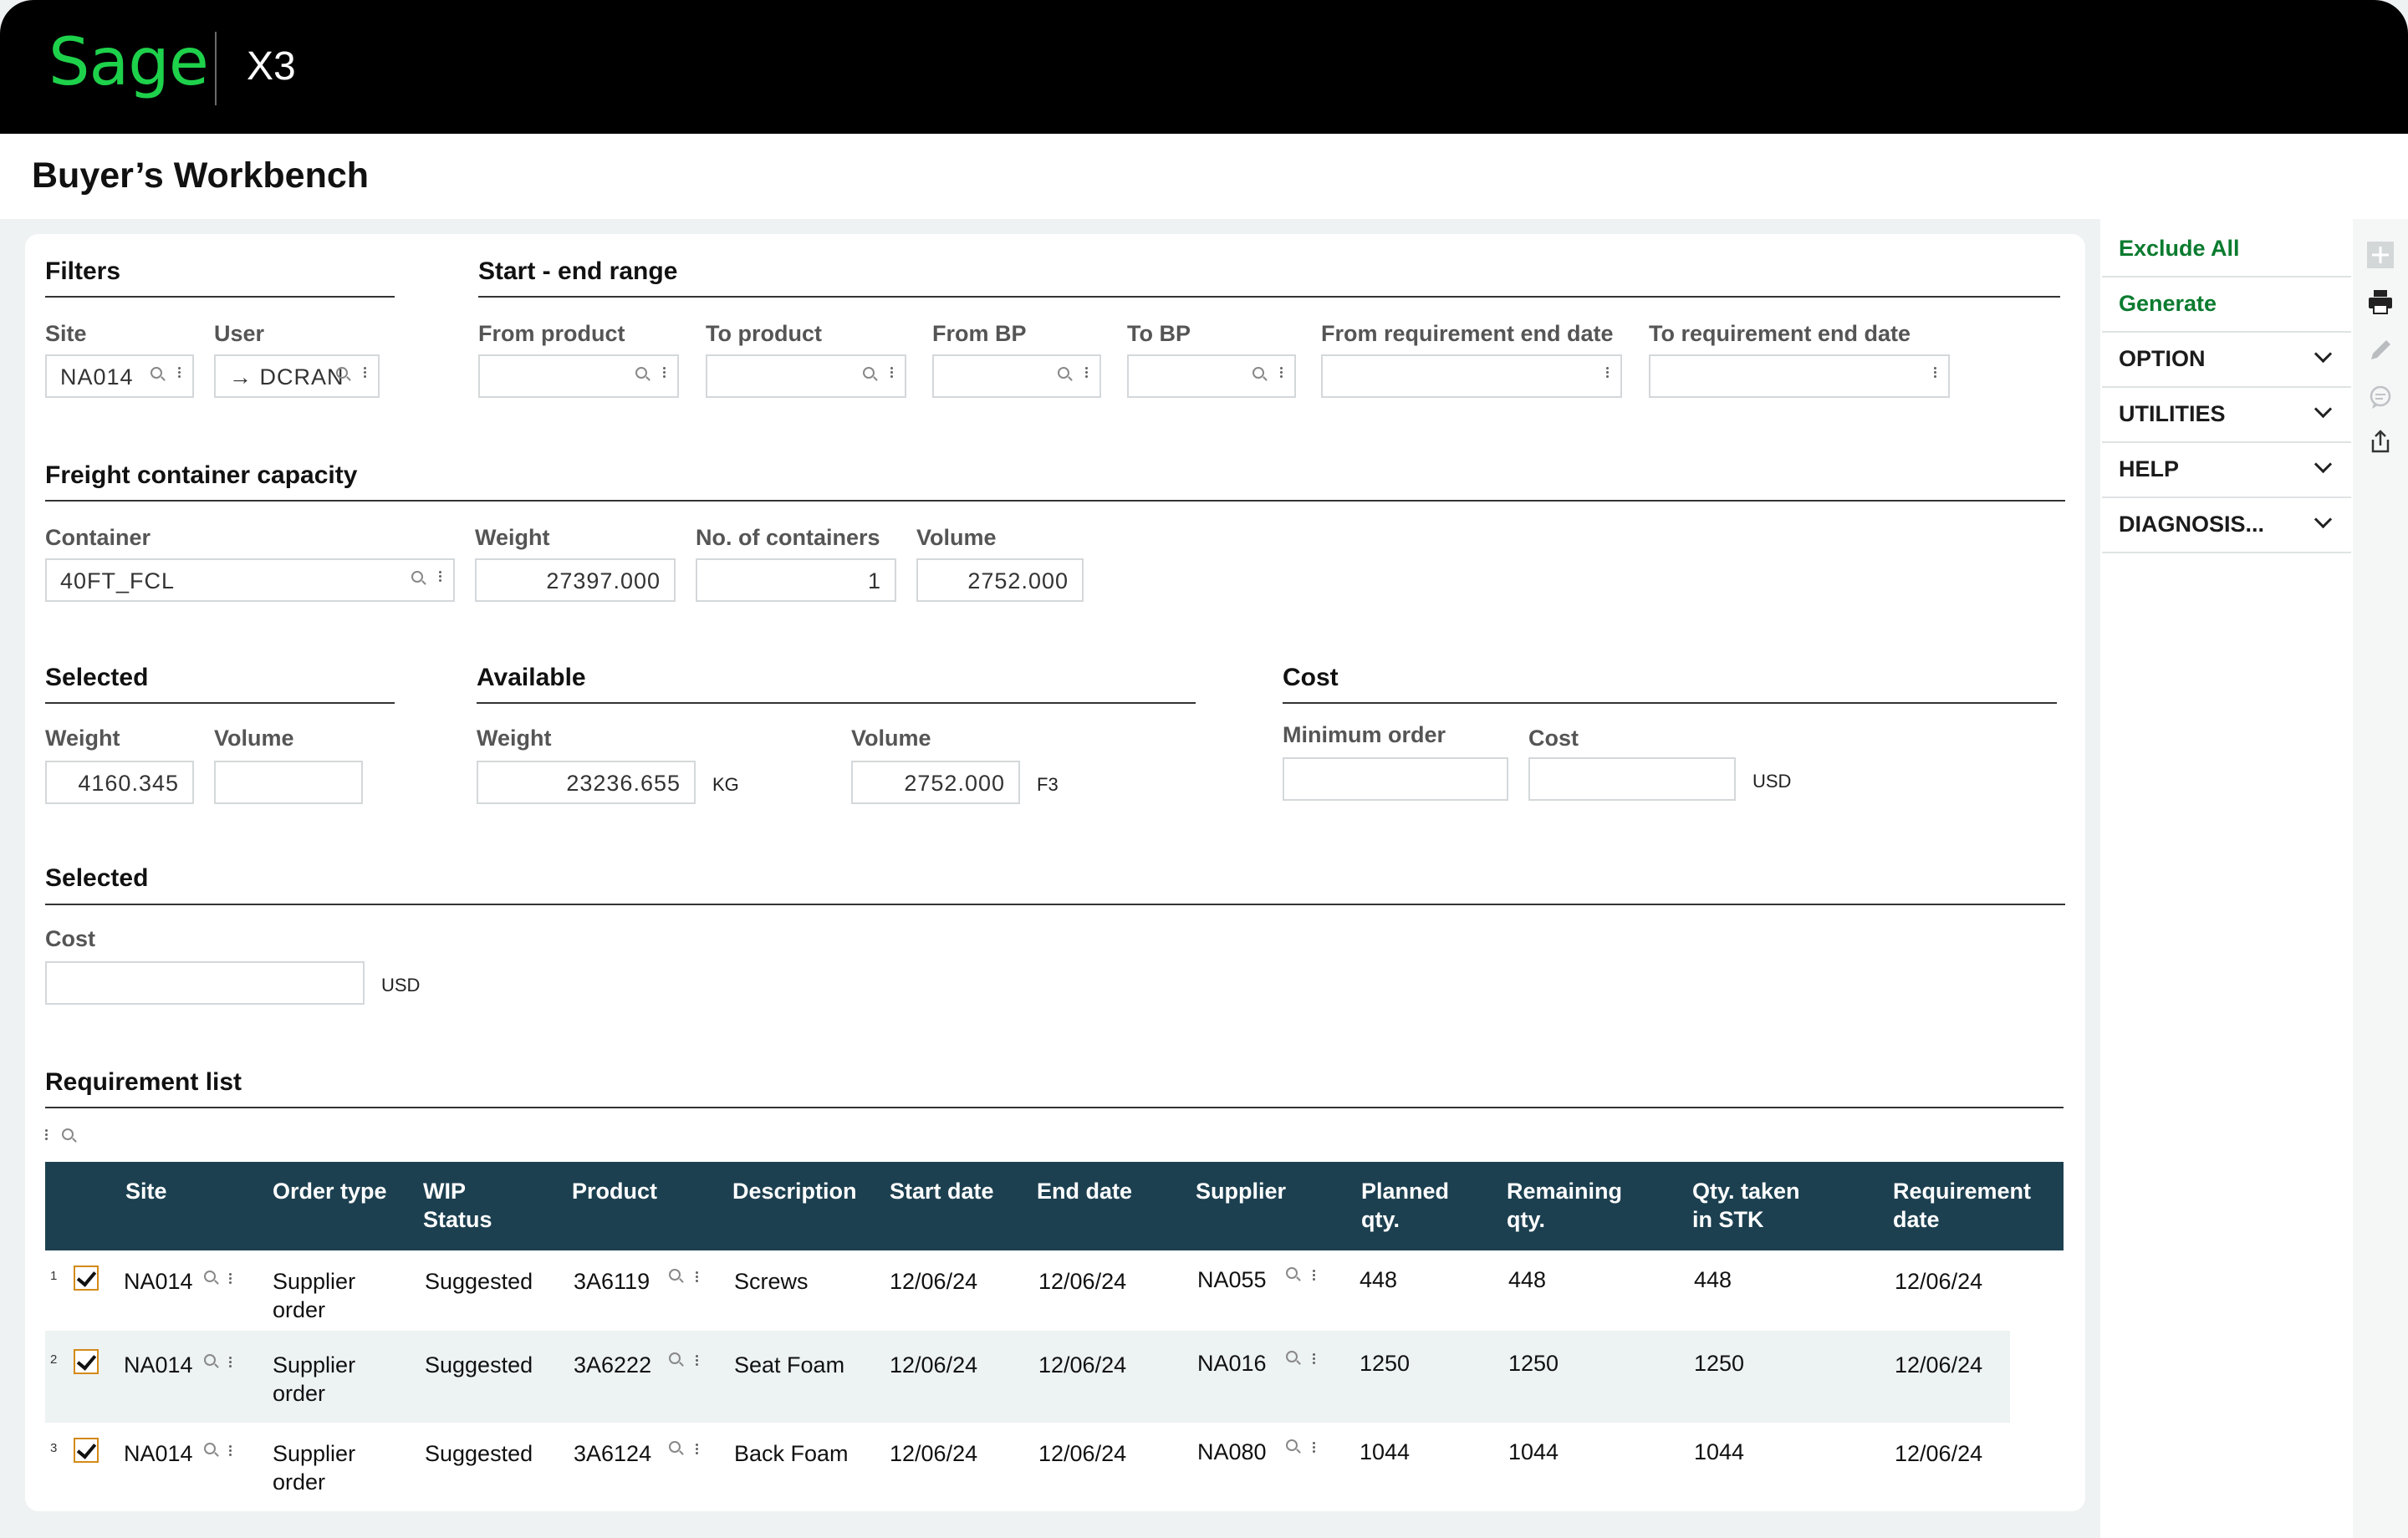  I want to click on freight-rule, so click(1055, 501).